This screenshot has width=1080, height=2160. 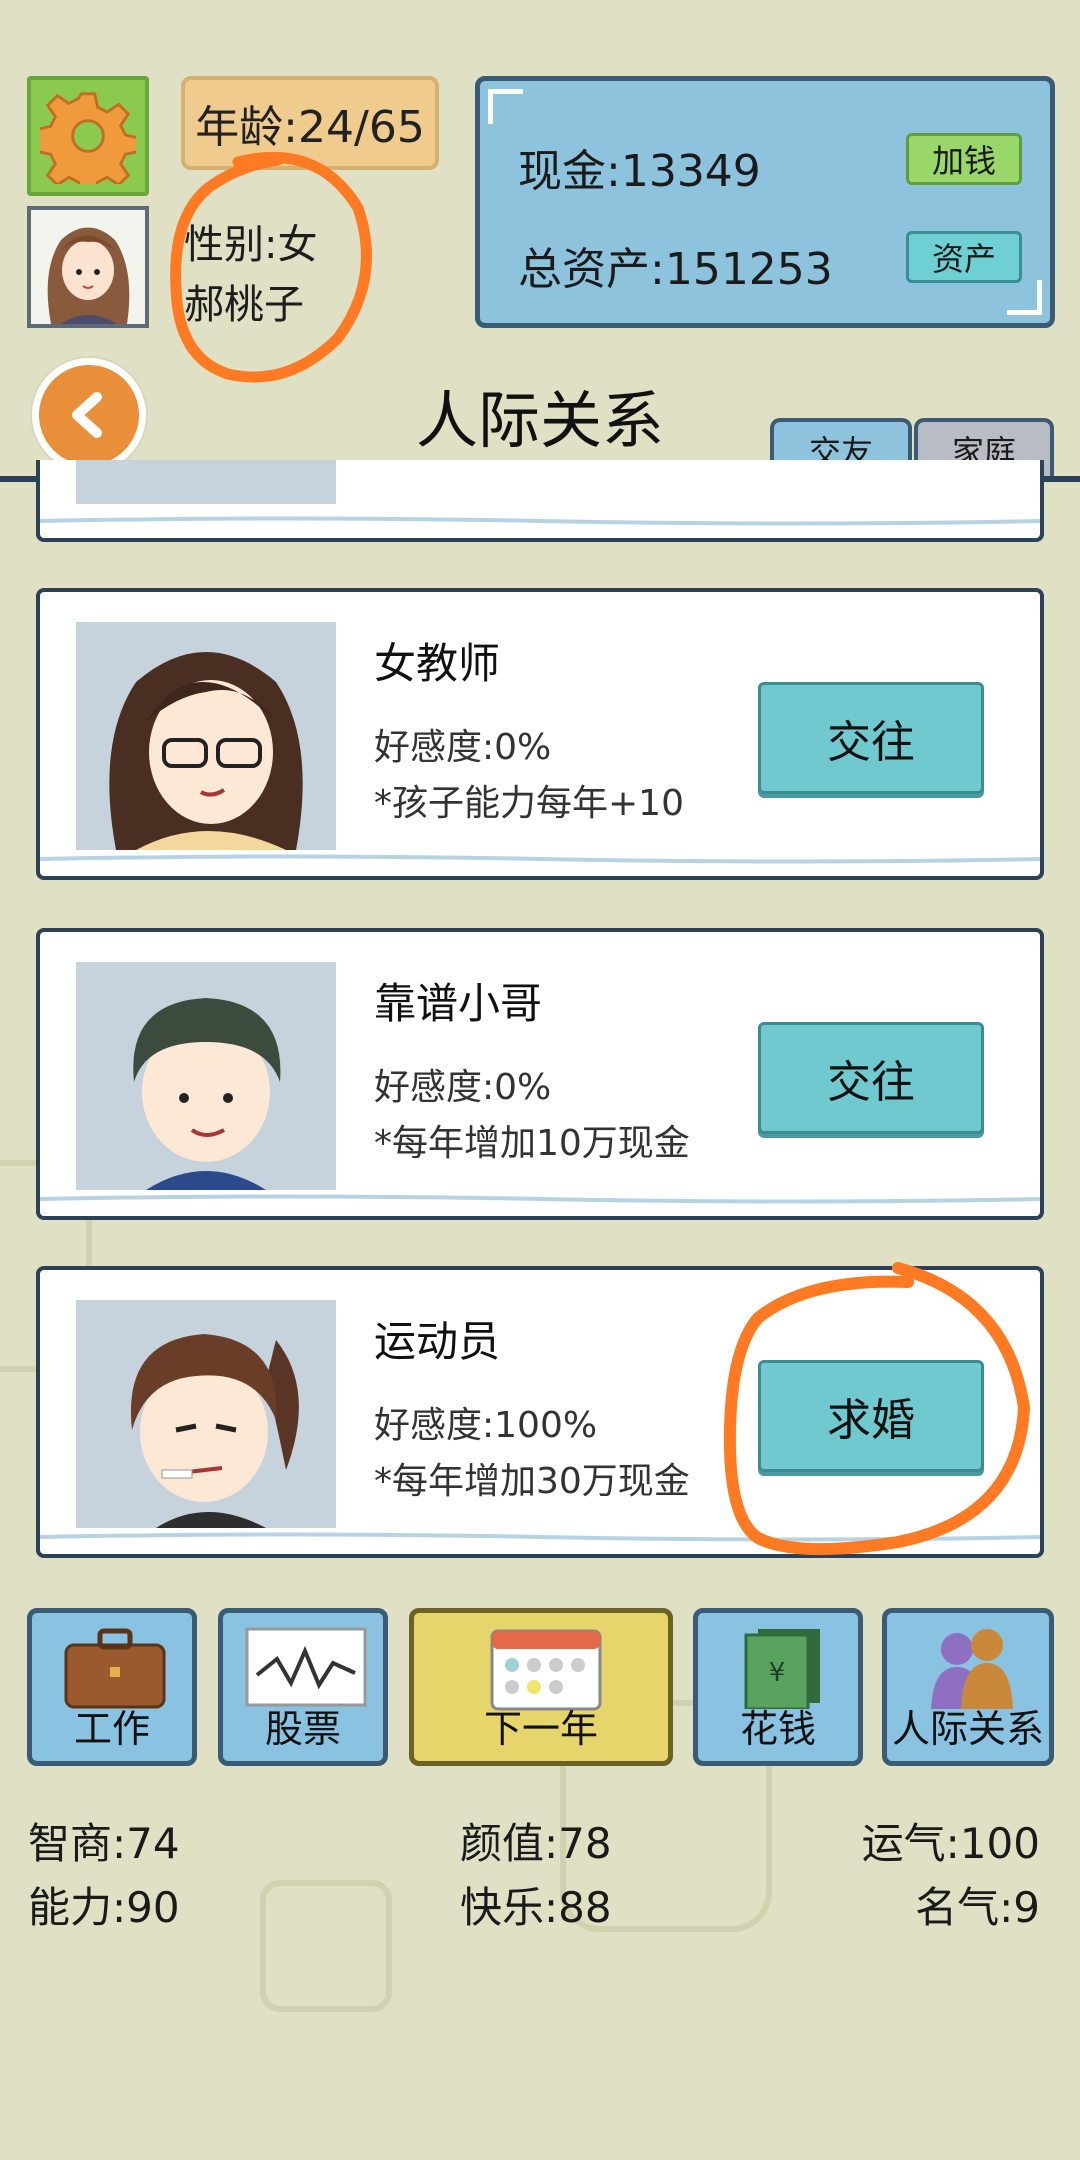 What do you see at coordinates (950, 1843) in the screenshot?
I see `stat-luck: 运气:100` at bounding box center [950, 1843].